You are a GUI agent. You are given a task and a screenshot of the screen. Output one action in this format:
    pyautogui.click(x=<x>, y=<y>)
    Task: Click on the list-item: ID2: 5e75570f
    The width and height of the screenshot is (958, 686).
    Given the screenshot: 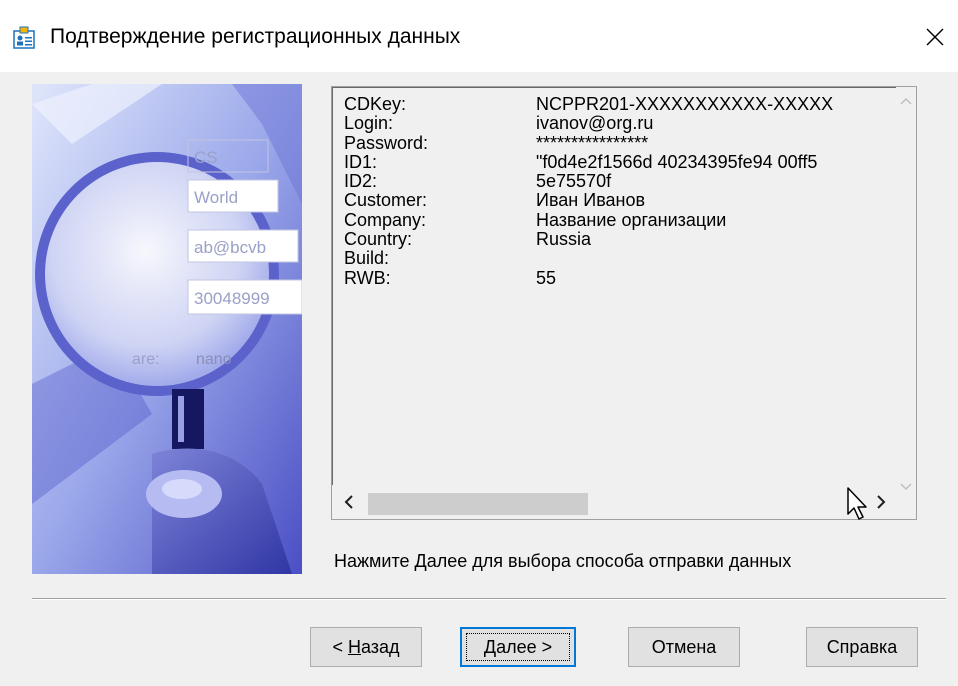 What is the action you would take?
    pyautogui.click(x=478, y=181)
    